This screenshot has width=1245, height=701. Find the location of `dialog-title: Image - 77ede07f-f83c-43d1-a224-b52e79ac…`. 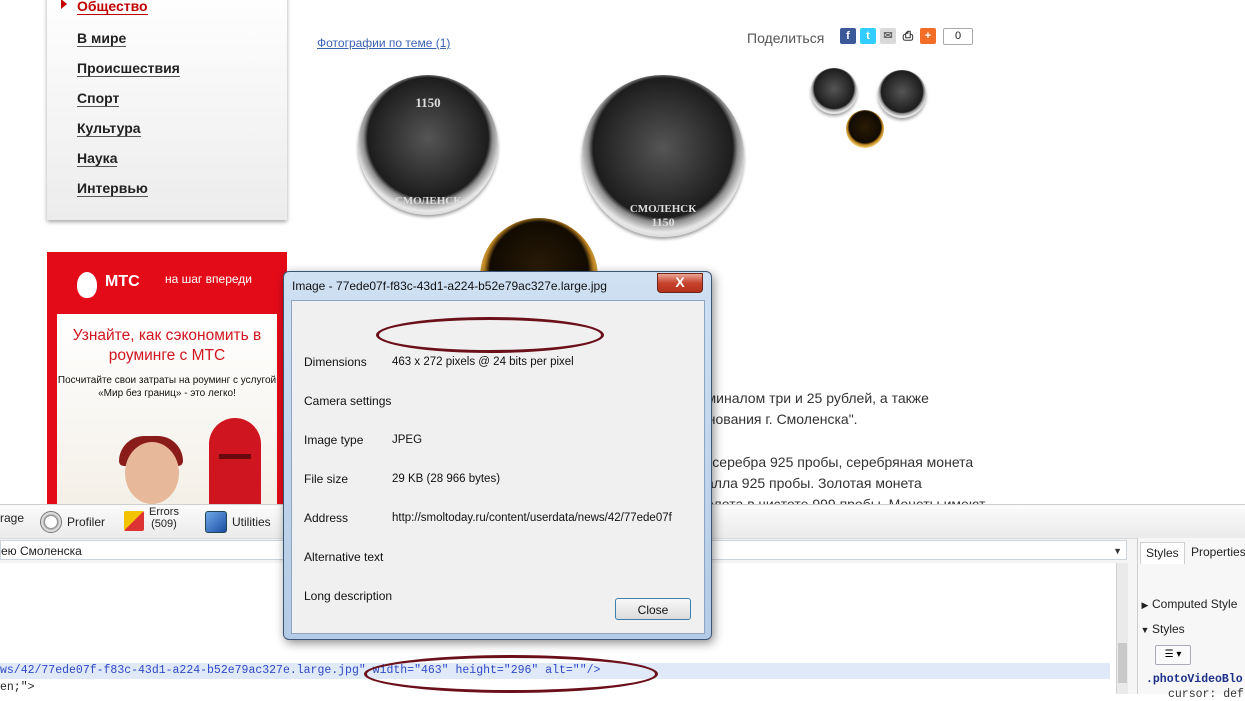

dialog-title: Image - 77ede07f-f83c-43d1-a224-b52e79ac… is located at coordinates (449, 286).